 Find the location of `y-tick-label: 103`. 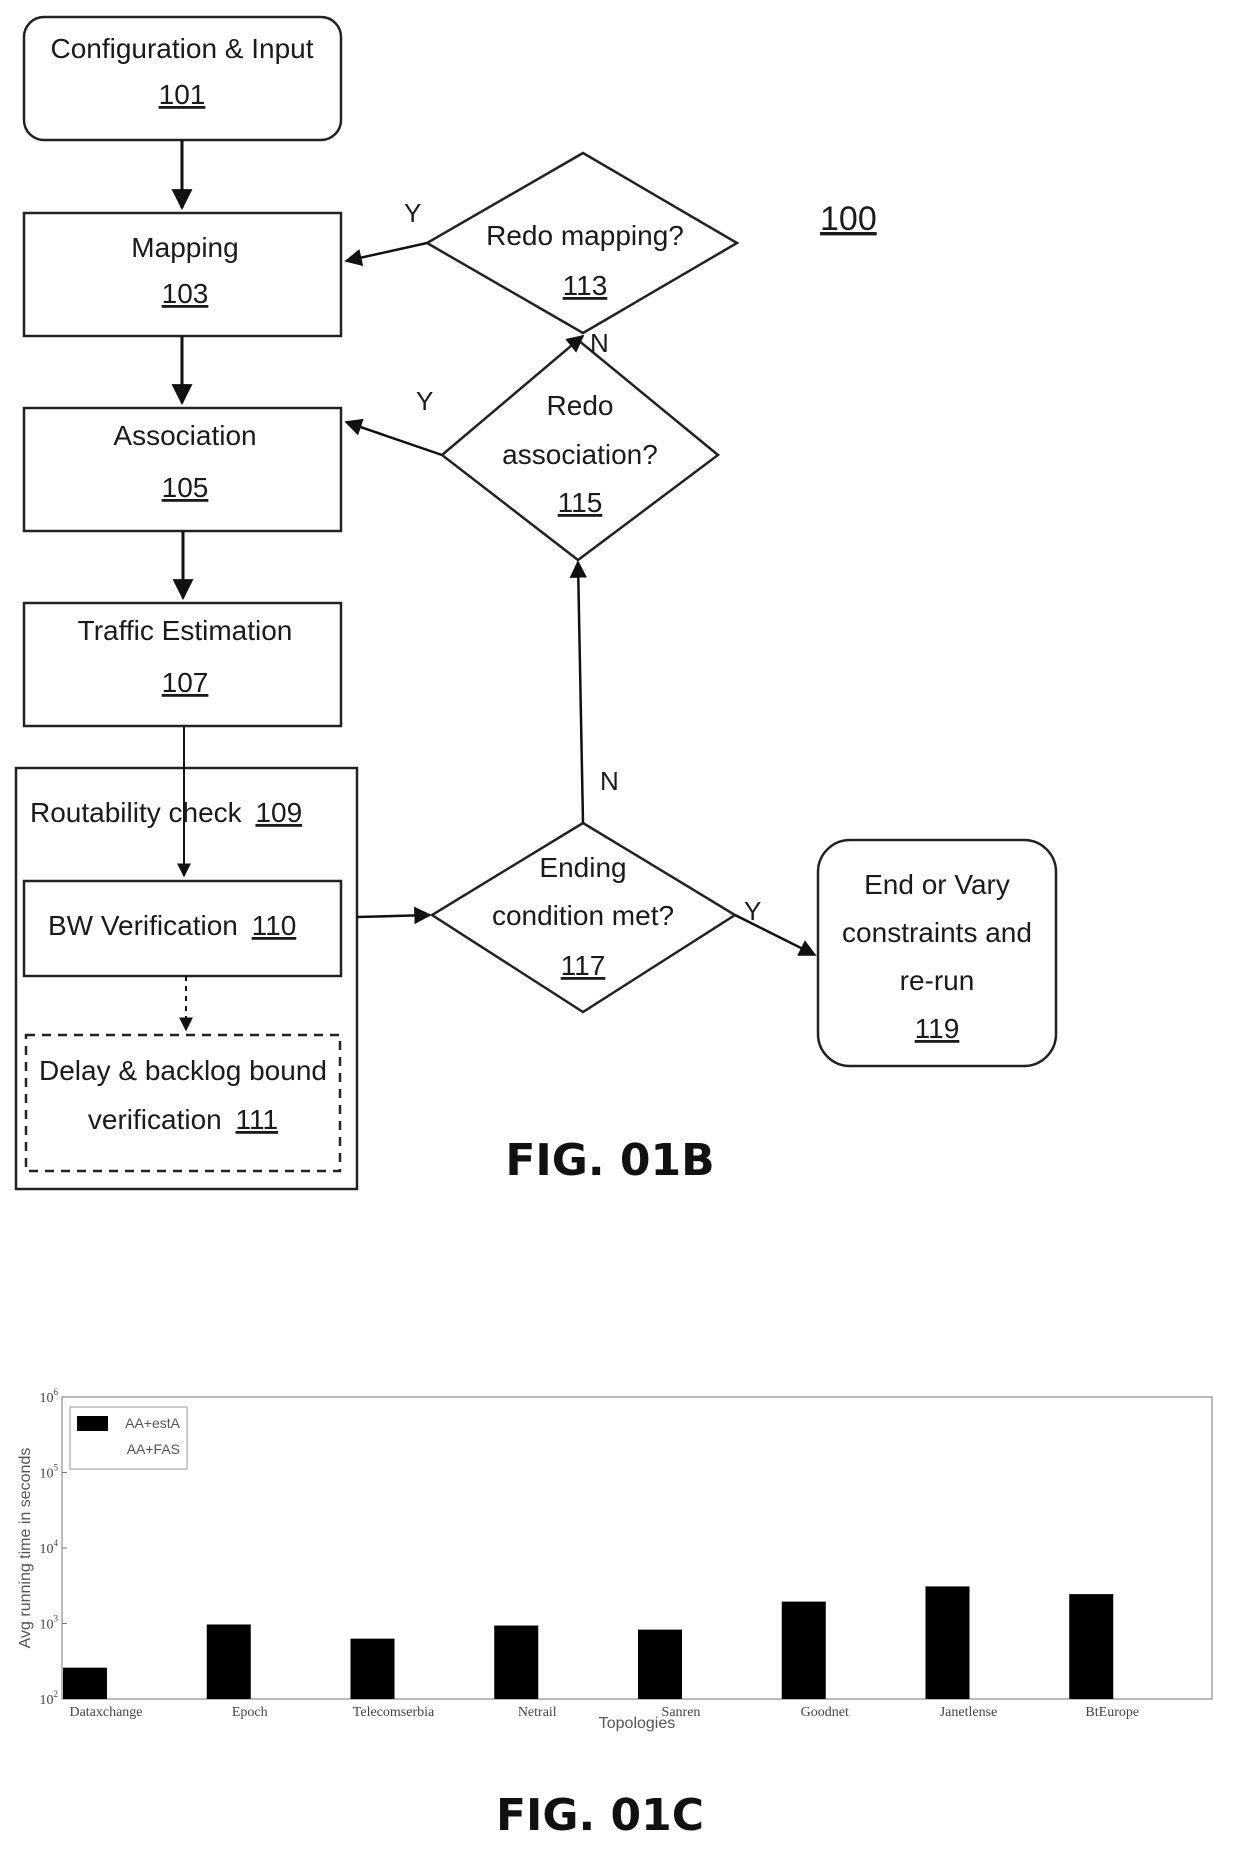

y-tick-label: 103 is located at coordinates (49, 1623).